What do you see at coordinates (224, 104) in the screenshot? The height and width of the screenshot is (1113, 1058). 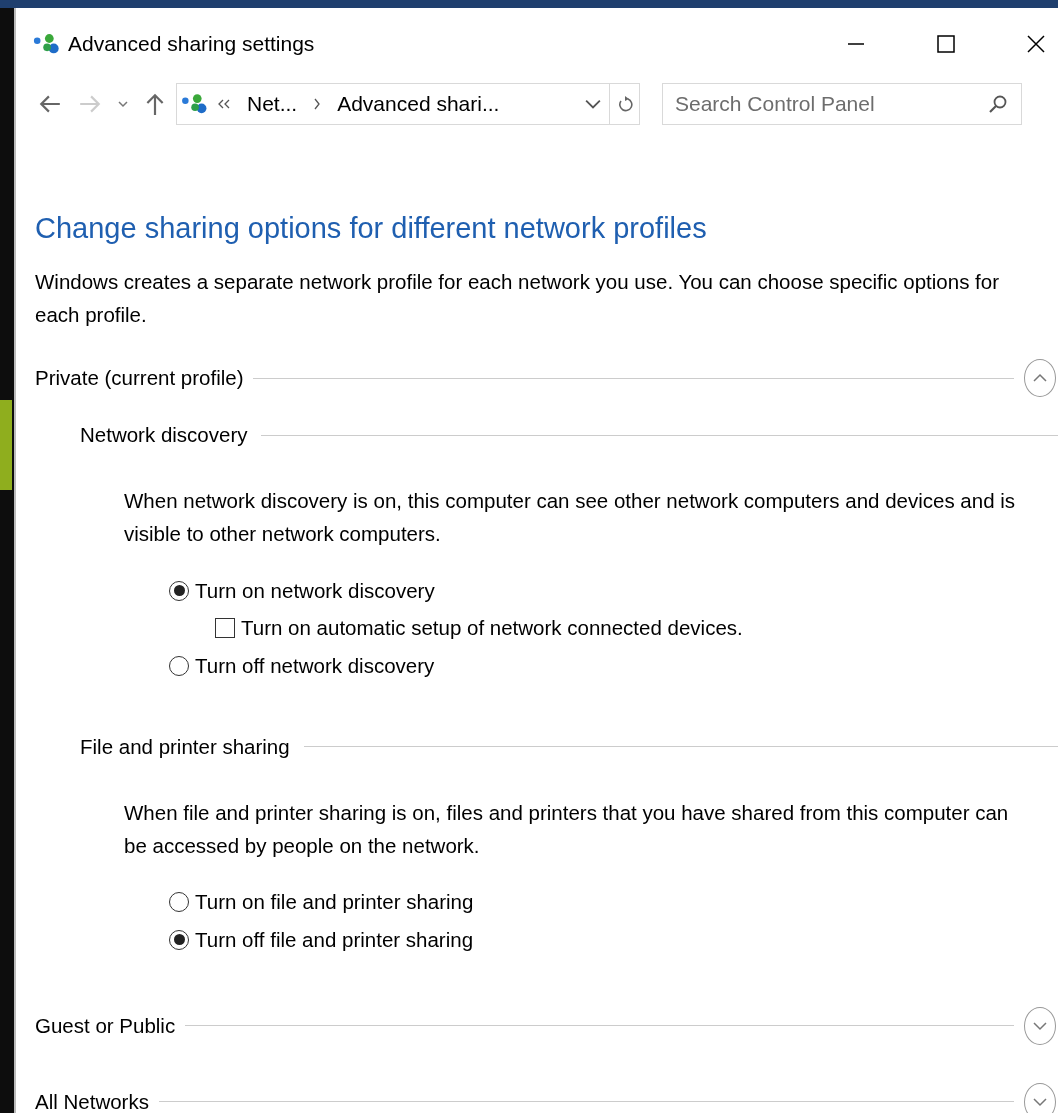 I see `double-chevron-icon` at bounding box center [224, 104].